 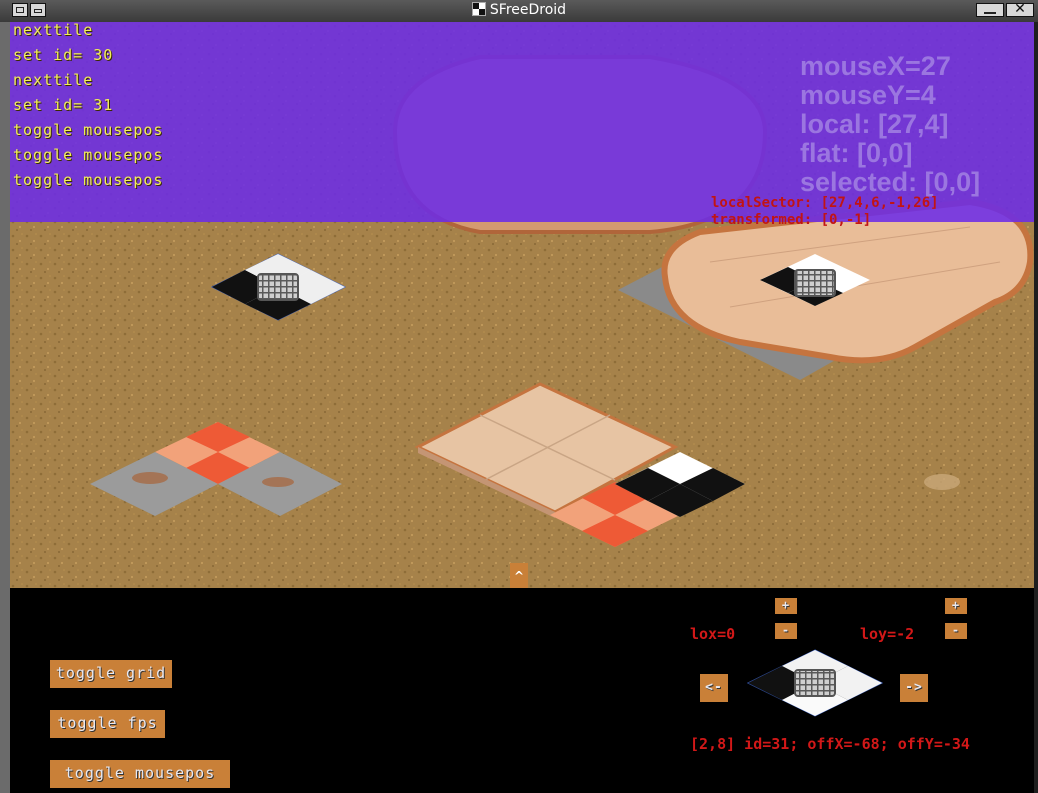 What do you see at coordinates (956, 631) in the screenshot?
I see `loy-decrease-button: -` at bounding box center [956, 631].